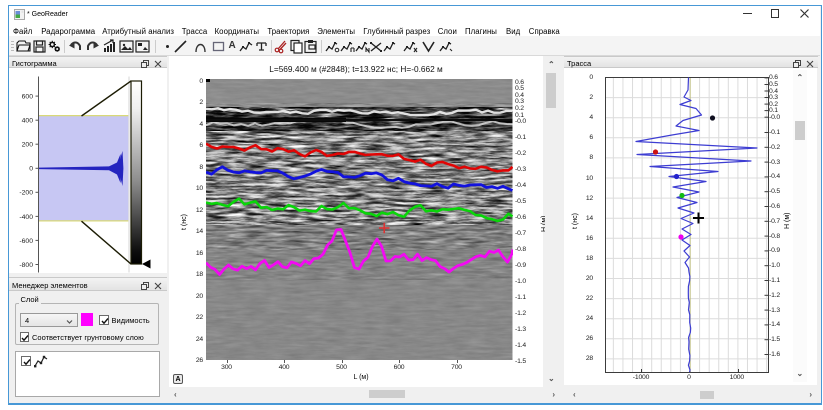  I want to click on svg-text: 0, so click(31, 169).